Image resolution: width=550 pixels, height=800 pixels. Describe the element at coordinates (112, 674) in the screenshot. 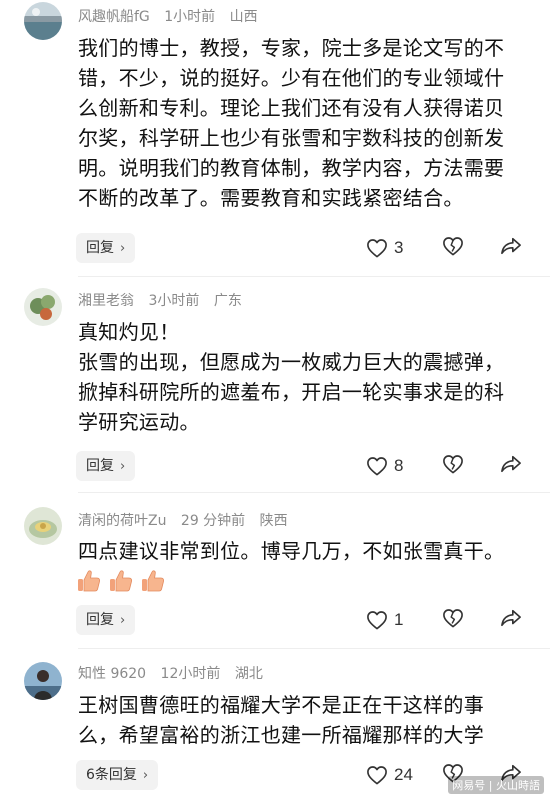

I see `username: 知性 9620` at that location.